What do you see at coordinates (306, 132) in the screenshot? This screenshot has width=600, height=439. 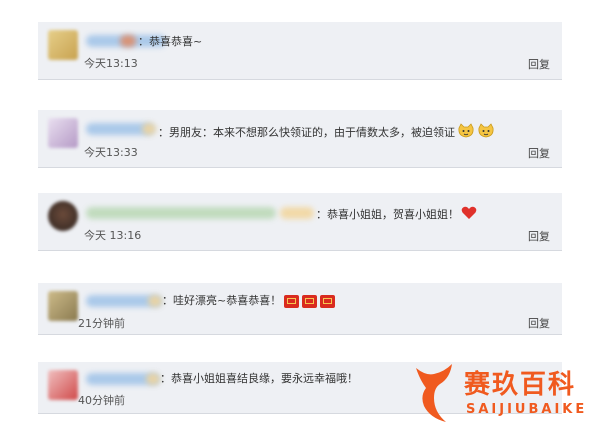 I see `comment-text-content: ：男朋友：本来不想那么快领证的，由于倩数太多，被迫领证` at bounding box center [306, 132].